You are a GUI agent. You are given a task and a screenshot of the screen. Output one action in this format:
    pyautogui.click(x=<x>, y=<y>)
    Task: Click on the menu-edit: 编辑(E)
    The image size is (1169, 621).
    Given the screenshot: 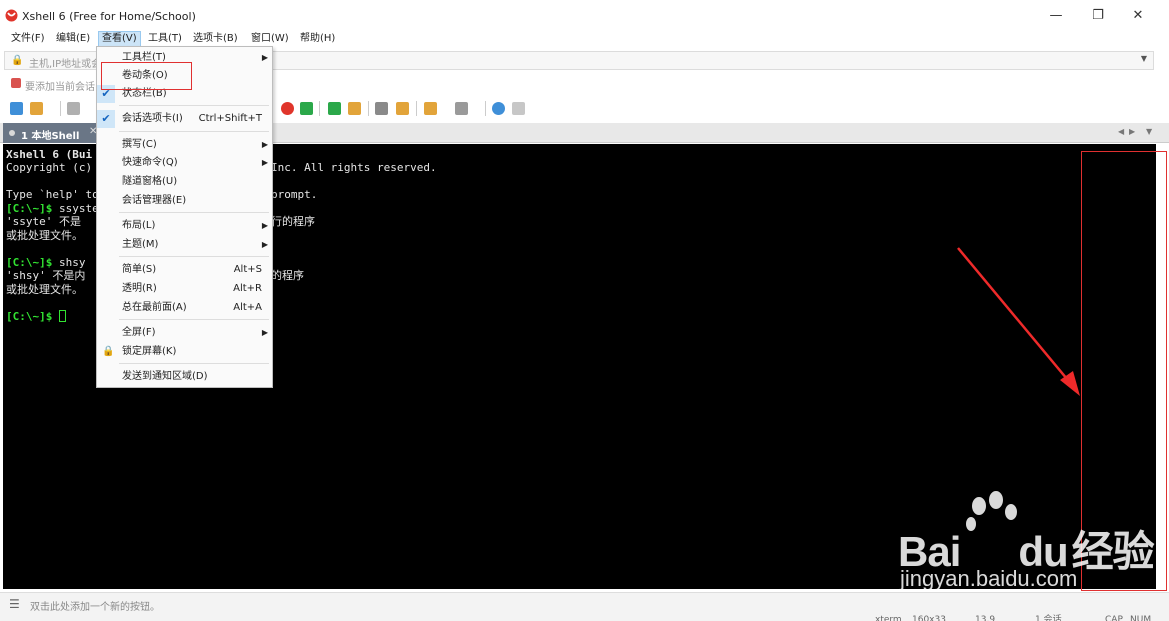 What is the action you would take?
    pyautogui.click(x=73, y=39)
    